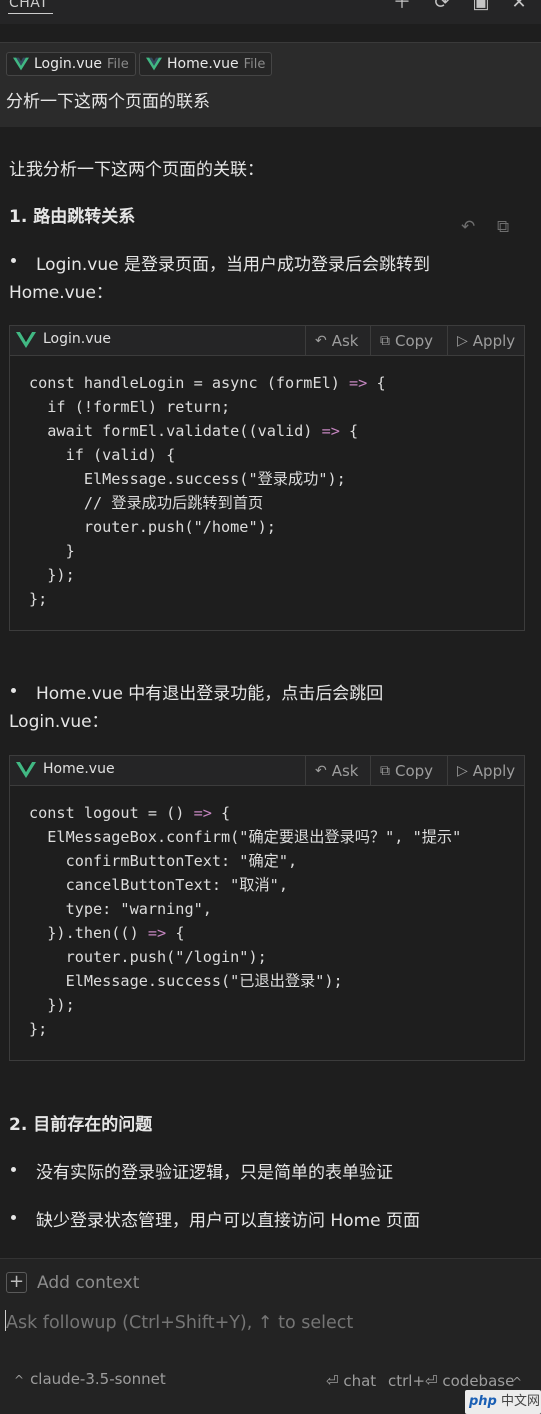 The image size is (541, 1414). I want to click on followup-input, so click(269, 1323).